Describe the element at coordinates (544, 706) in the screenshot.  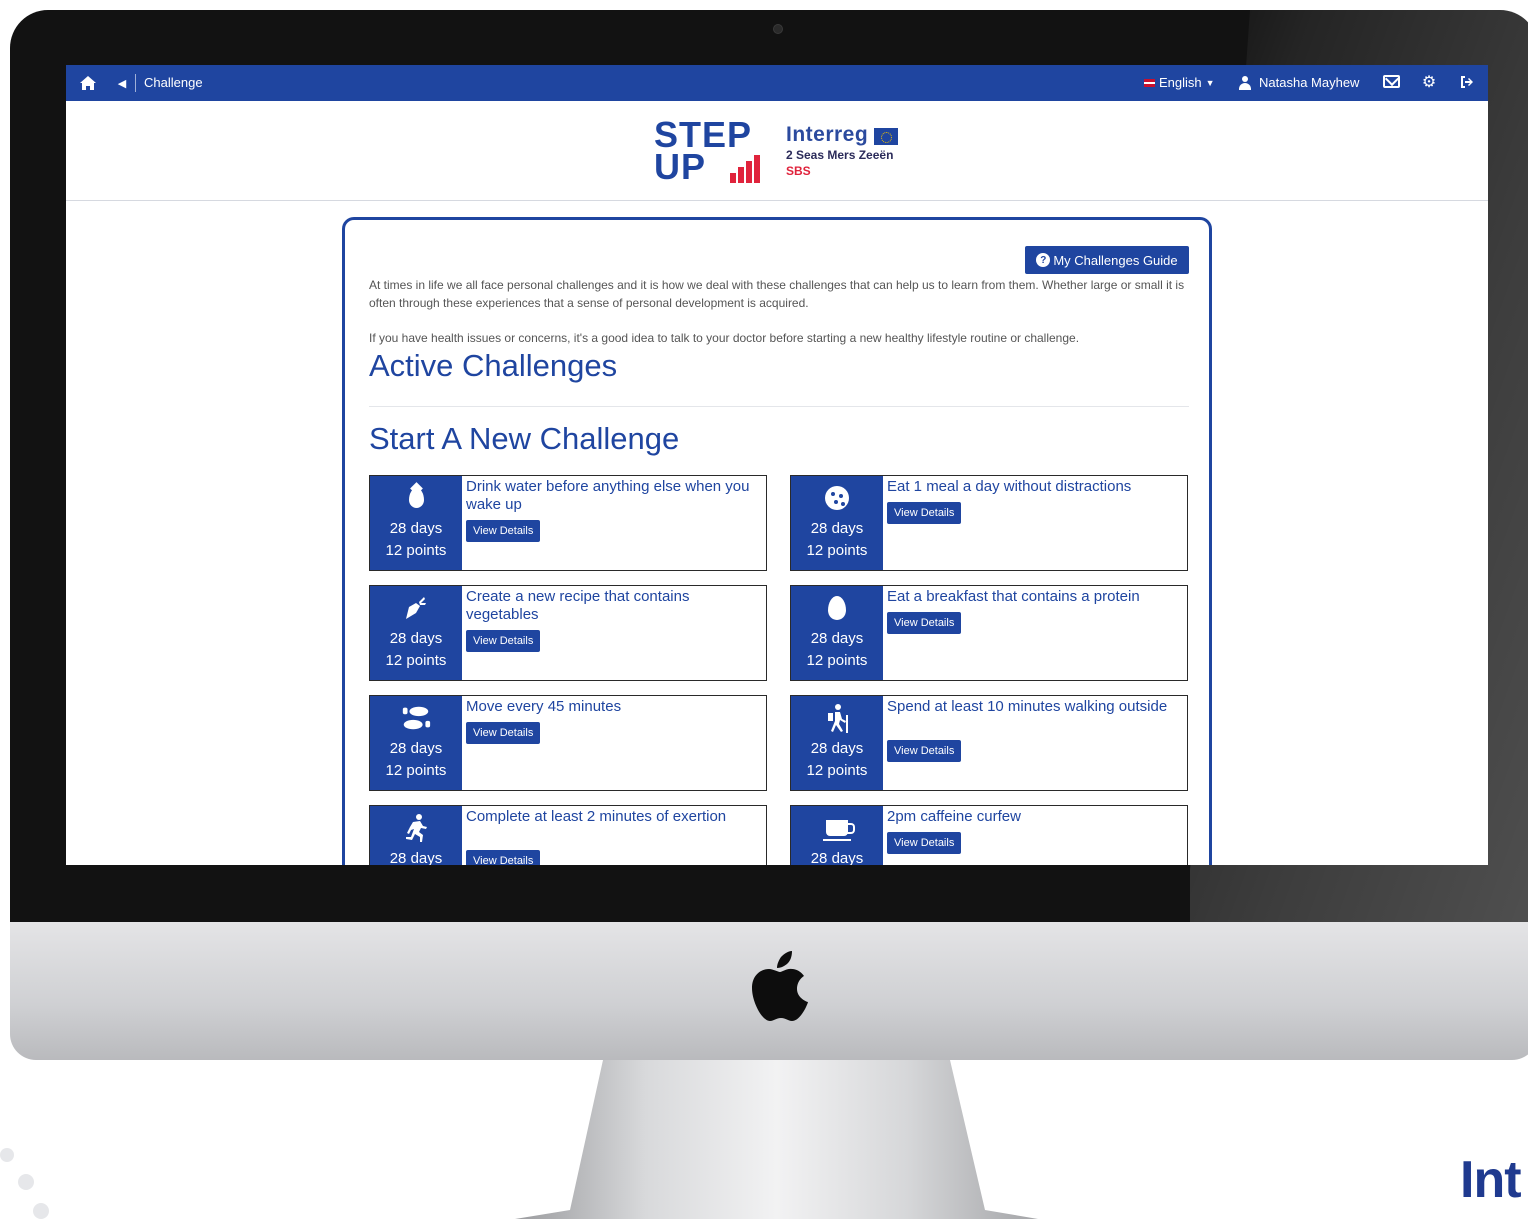
I see `challenge-title: Move every 45 minutes` at that location.